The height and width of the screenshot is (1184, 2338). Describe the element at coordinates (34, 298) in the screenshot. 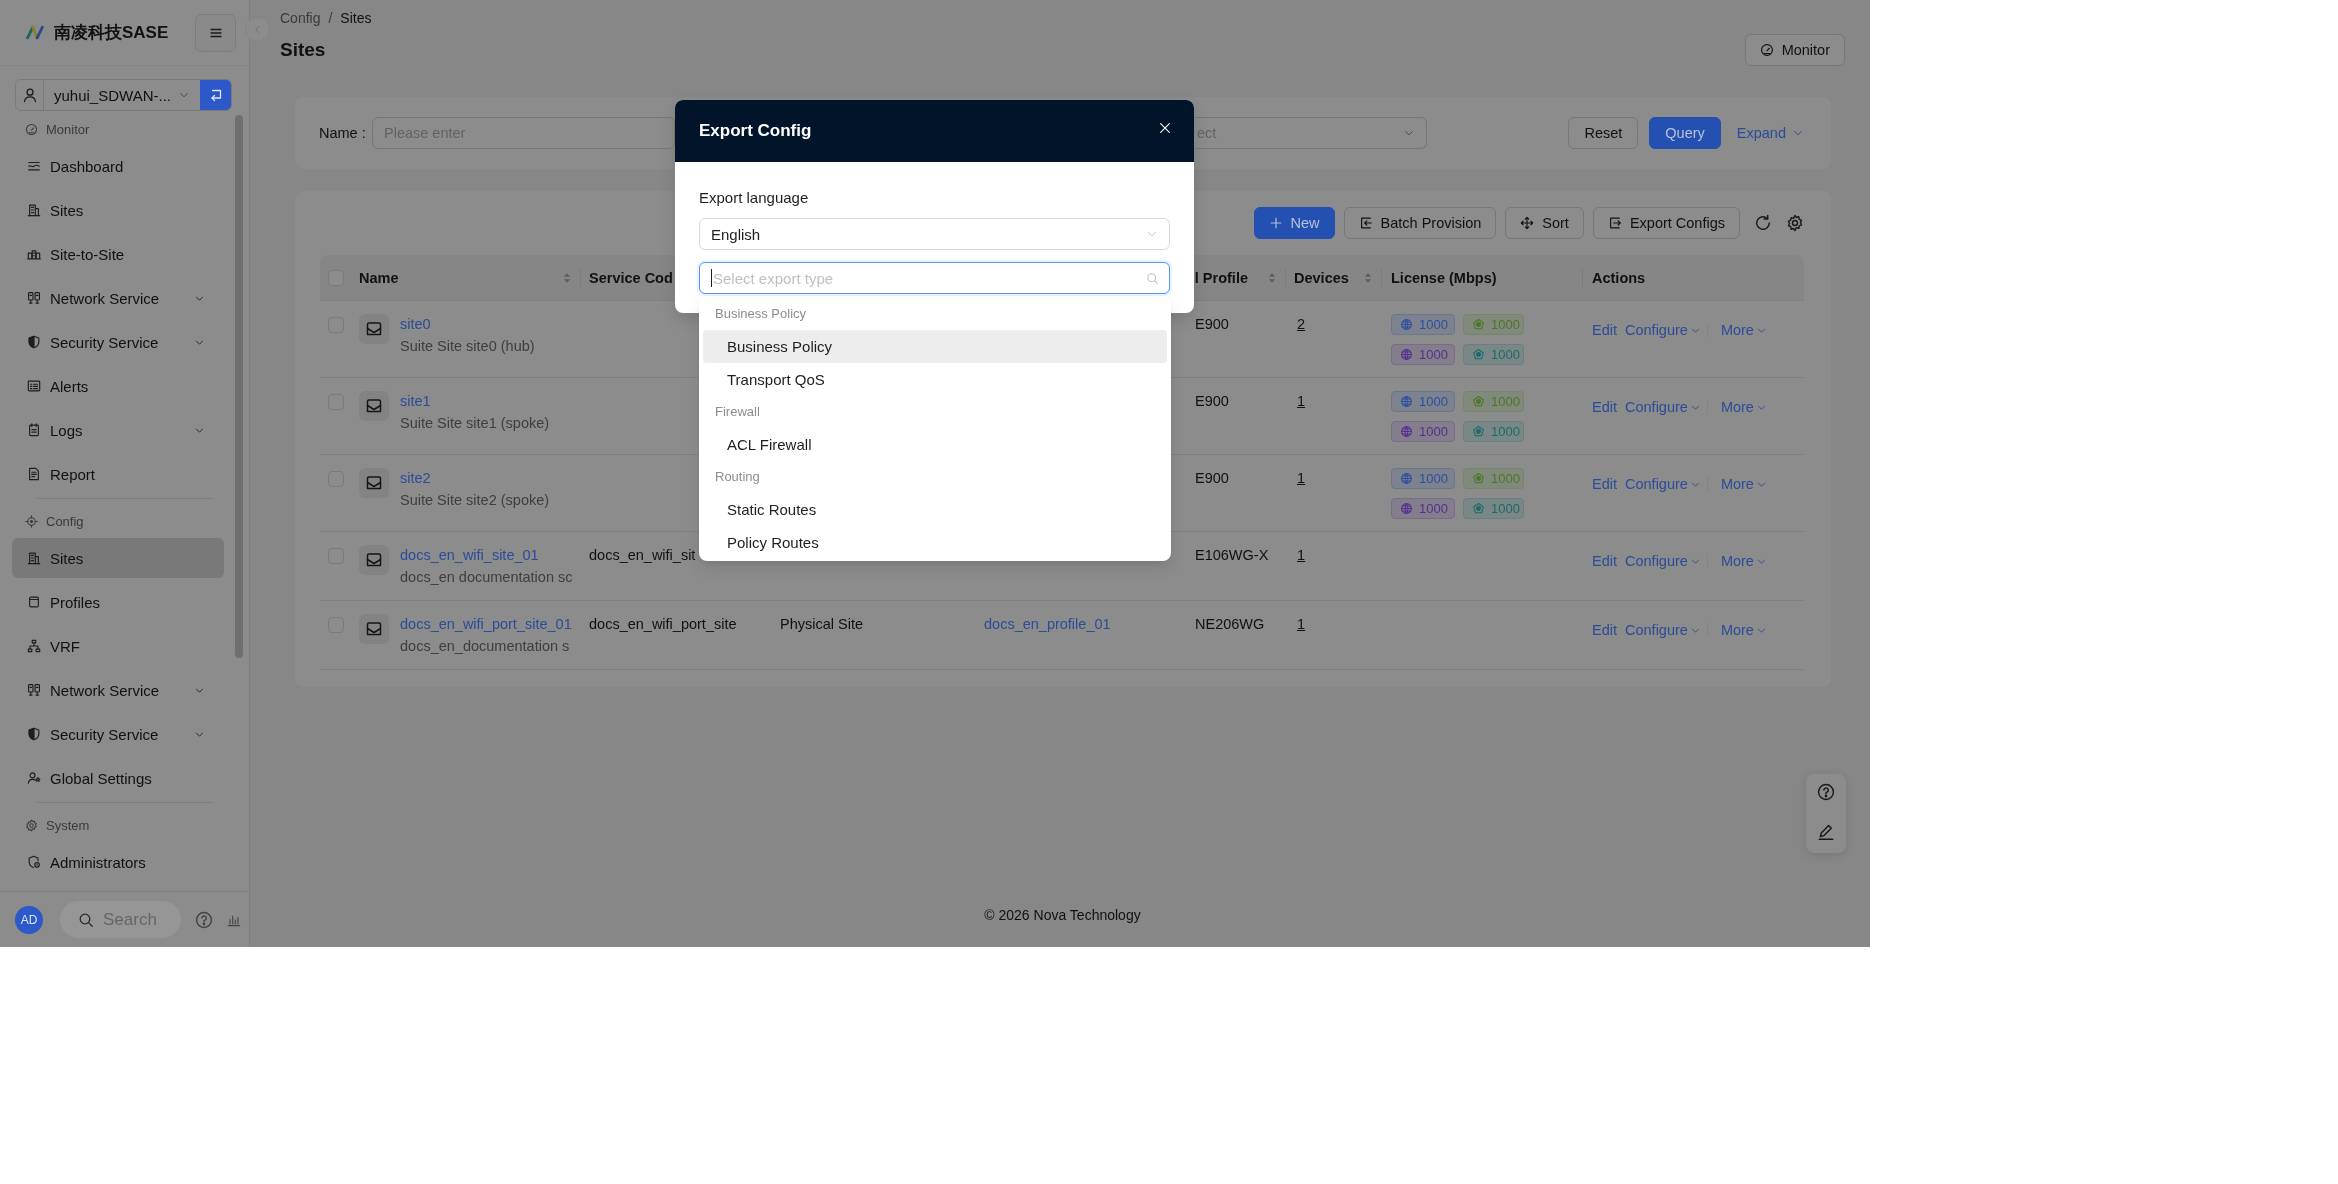

I see `server-pair-icon` at that location.